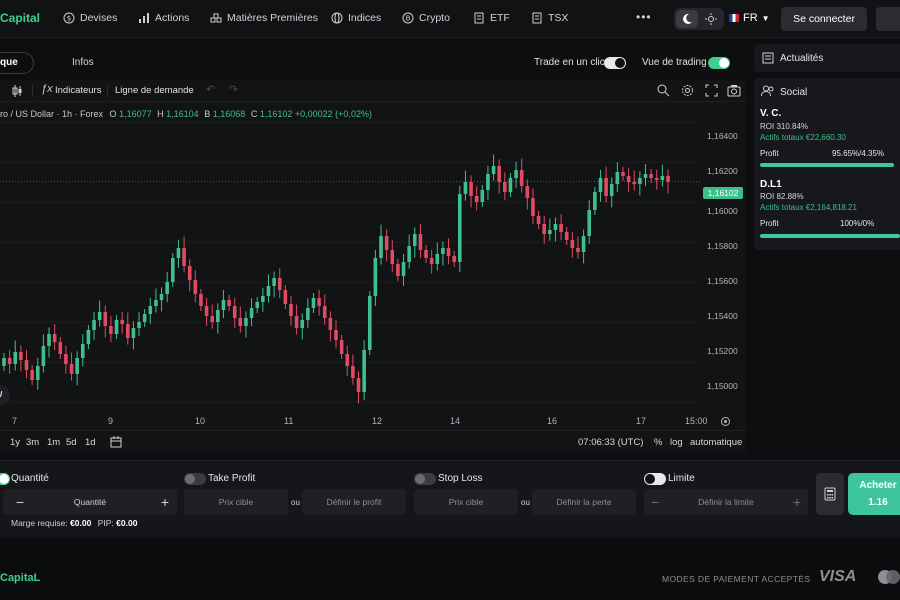 Image resolution: width=900 pixels, height=600 pixels. What do you see at coordinates (127, 523) in the screenshot?
I see `pip-value: €0.00` at bounding box center [127, 523].